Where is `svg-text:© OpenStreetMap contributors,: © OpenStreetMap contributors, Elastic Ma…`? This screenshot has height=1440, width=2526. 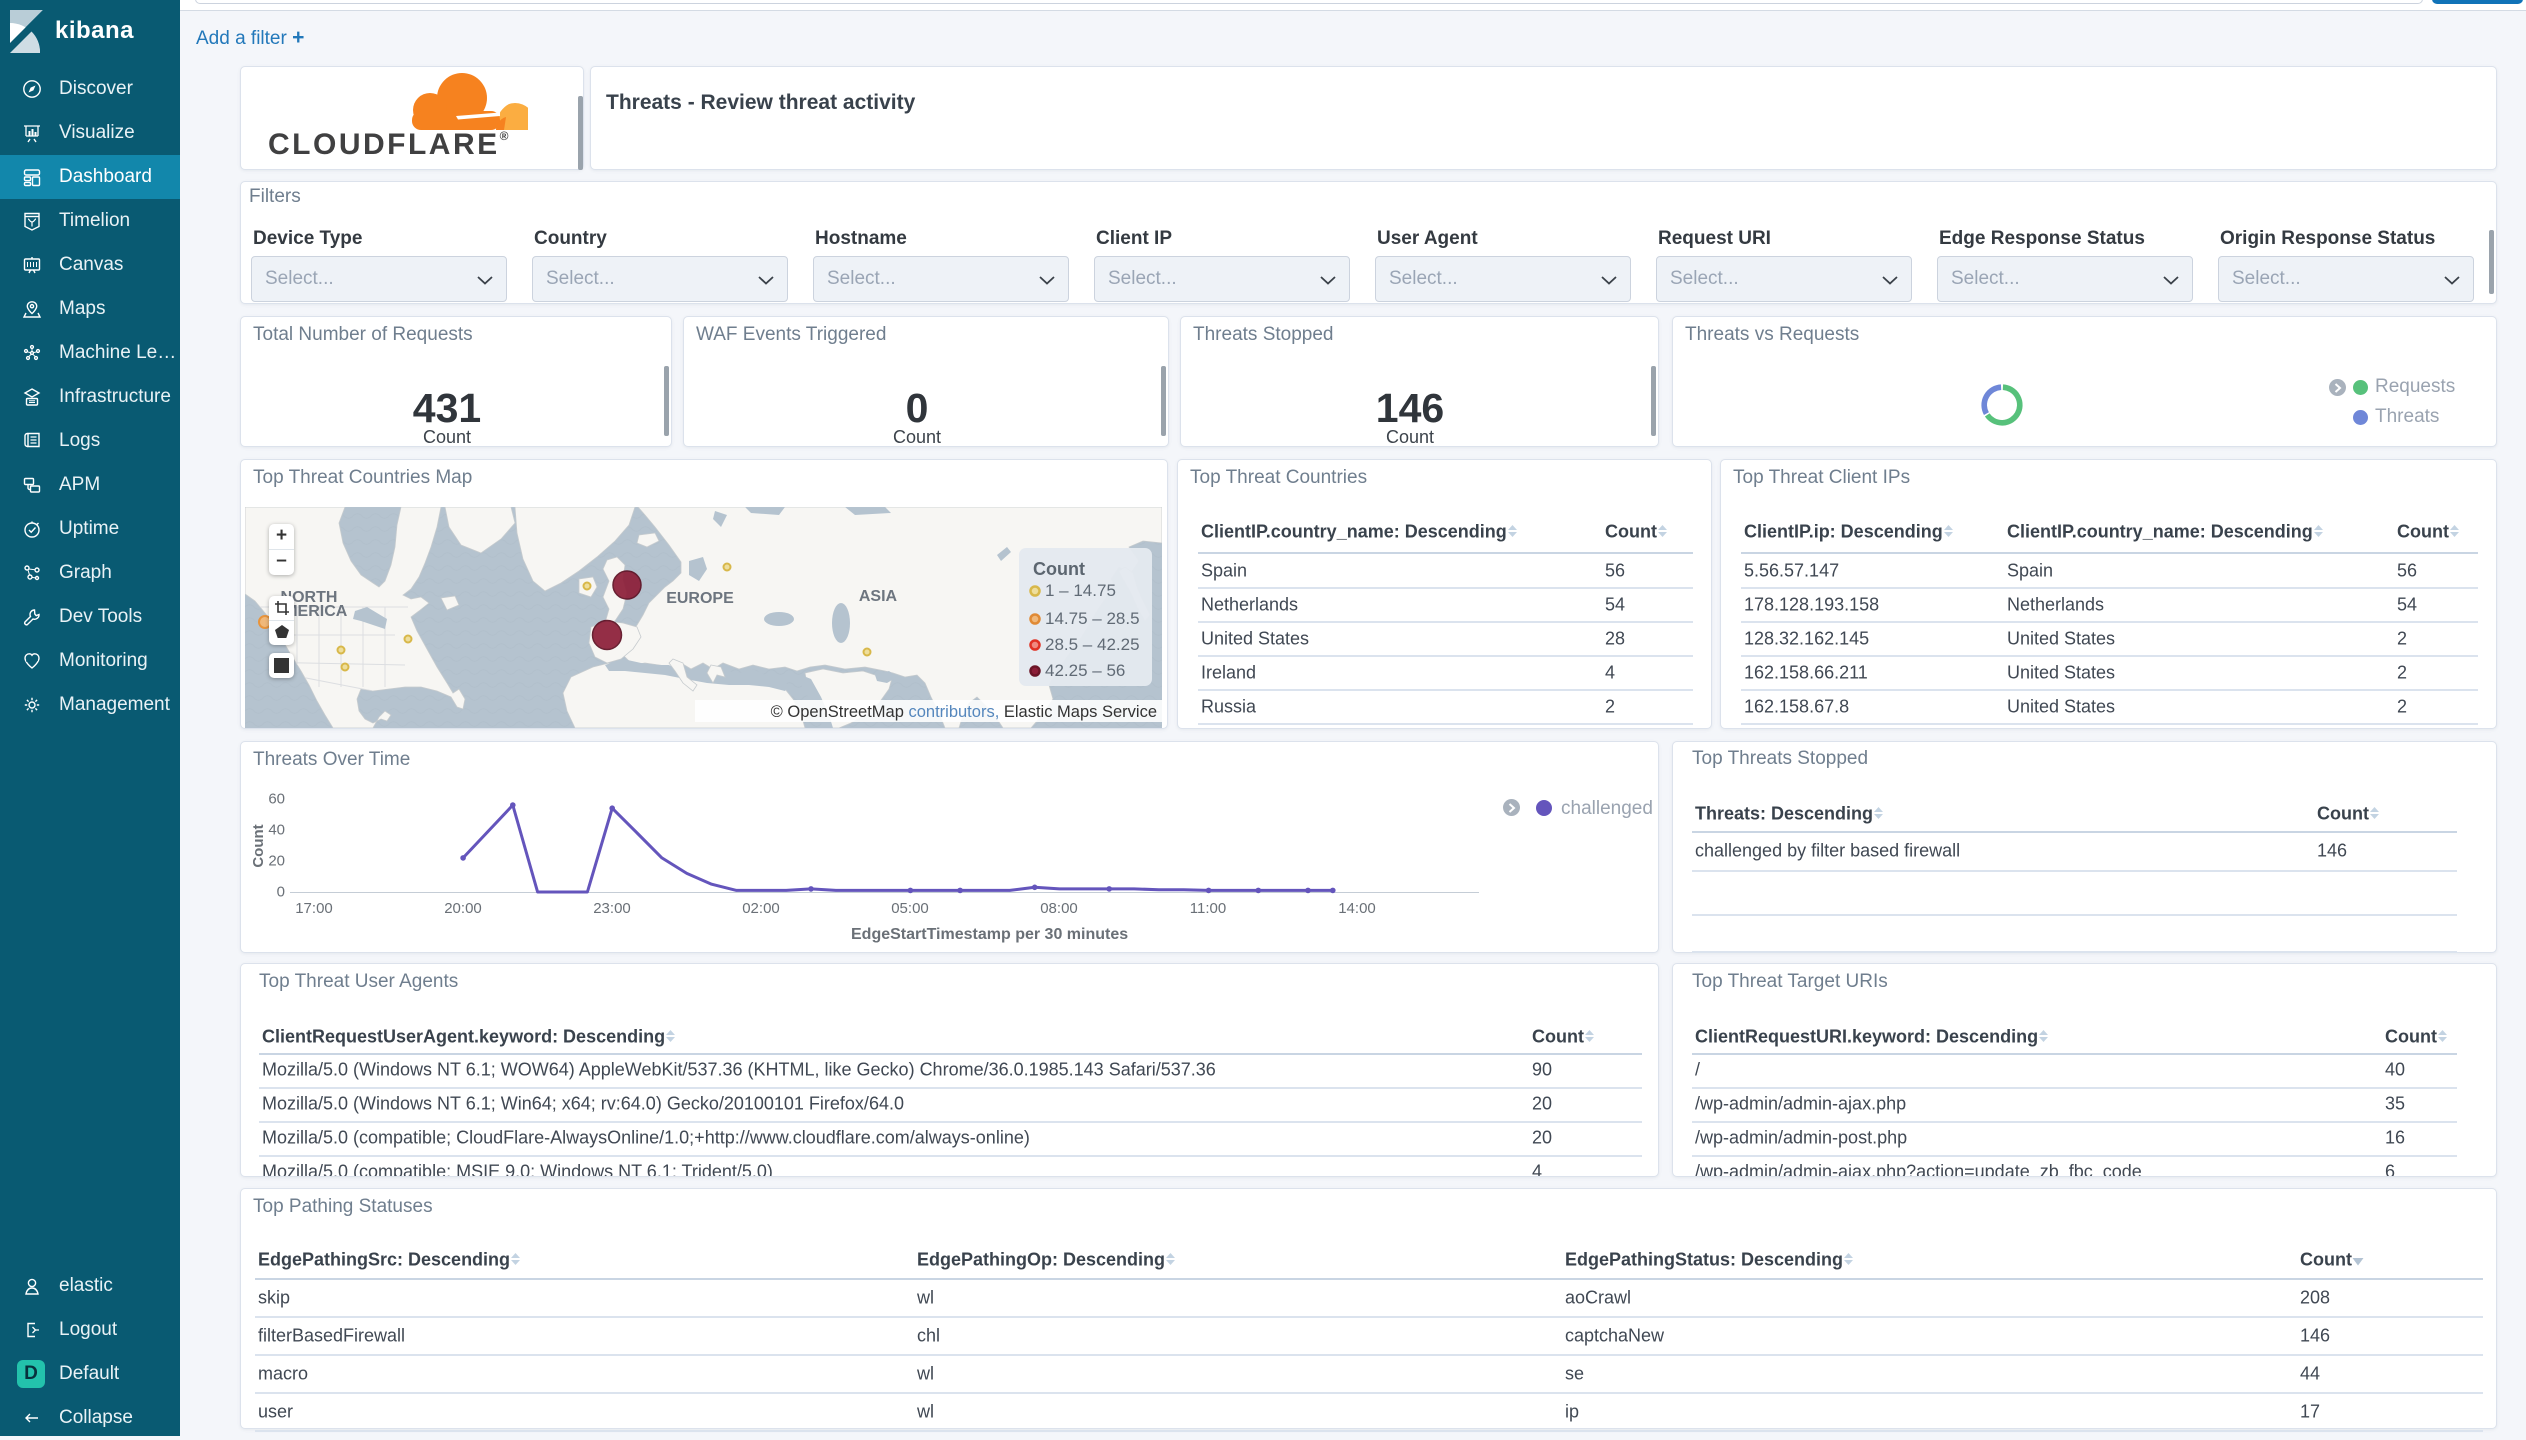
svg-text:© OpenStreetMap contributors,: © OpenStreetMap contributors, Elastic Ma… is located at coordinates (964, 712).